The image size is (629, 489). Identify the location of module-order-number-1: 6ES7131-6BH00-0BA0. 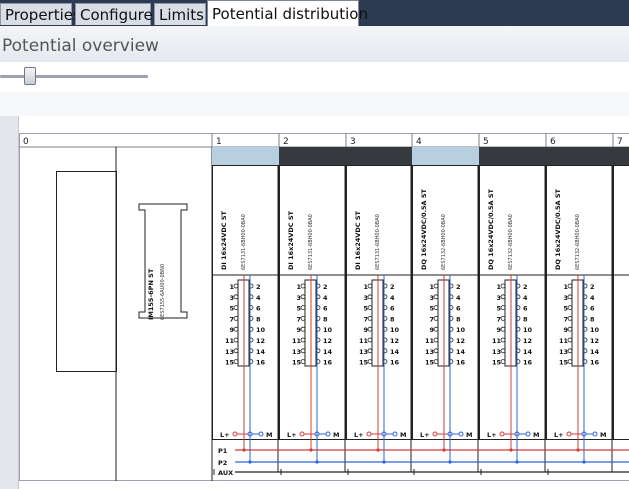
(244, 242).